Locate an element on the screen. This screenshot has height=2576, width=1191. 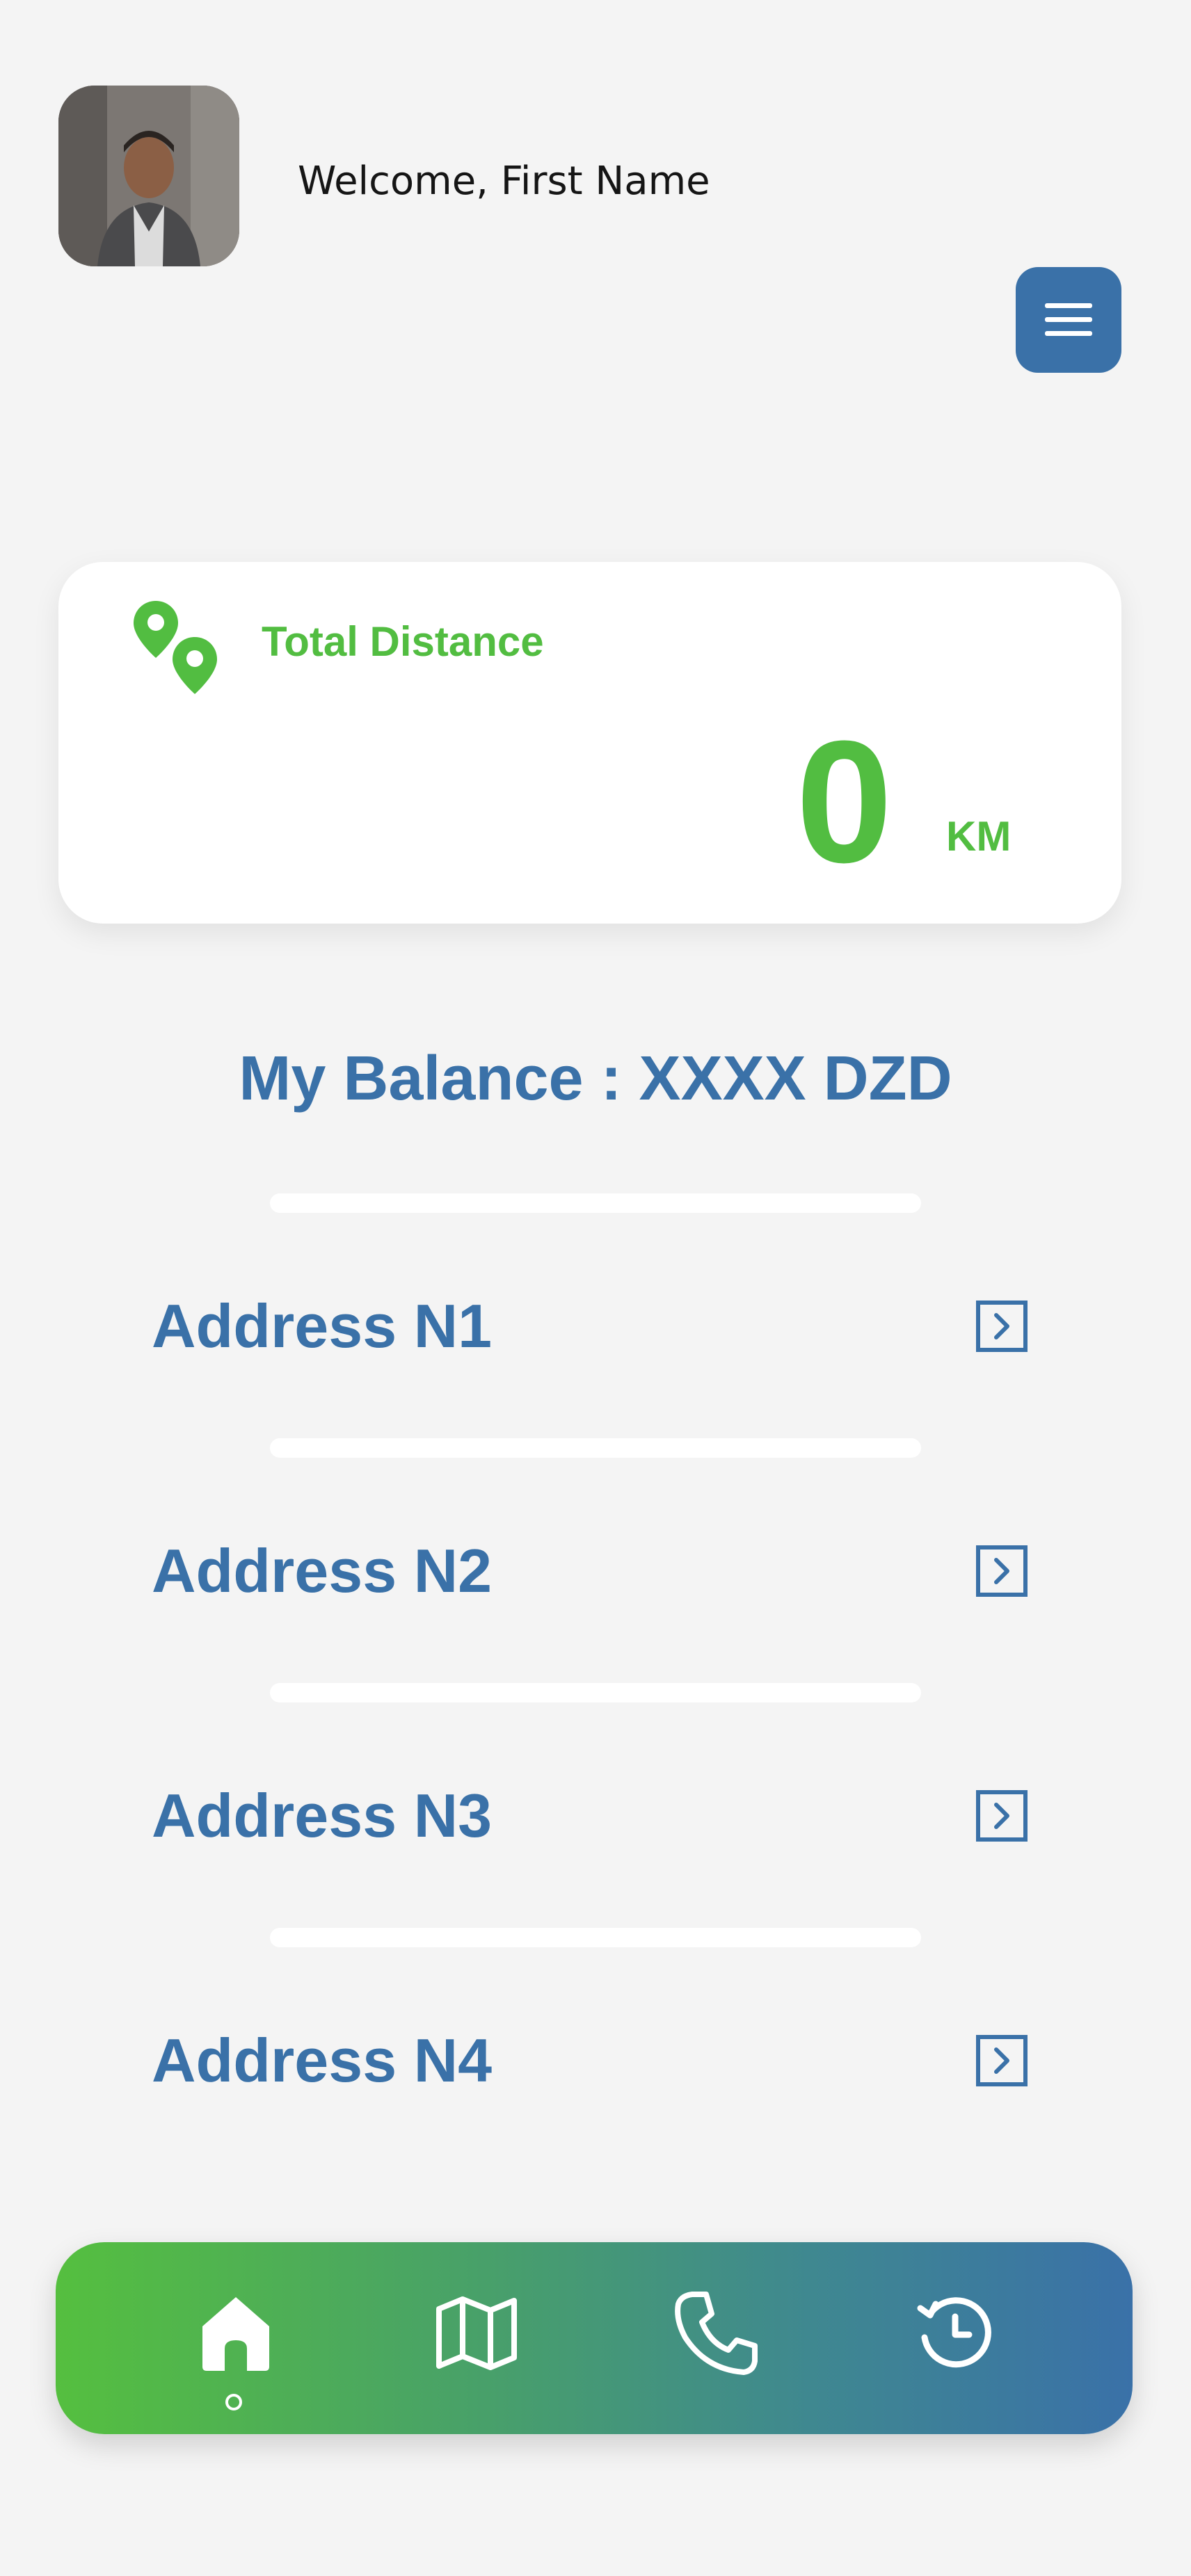
avatar is located at coordinates (148, 176).